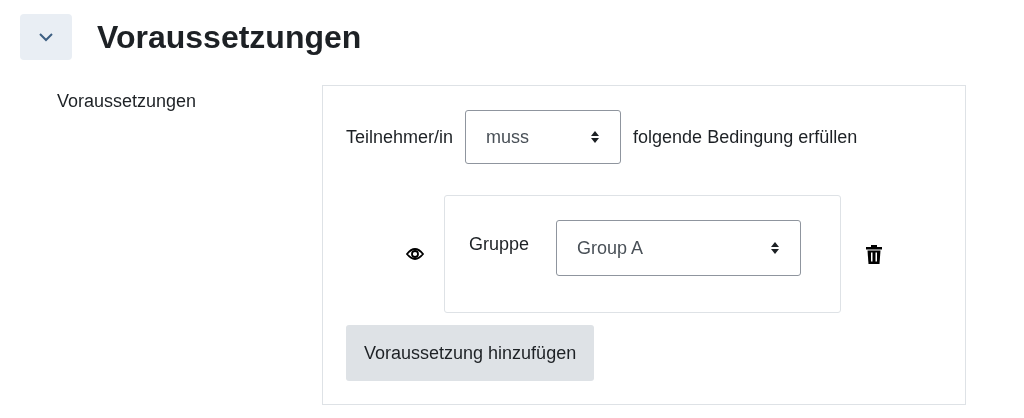  Describe the element at coordinates (127, 101) in the screenshot. I see `field-label: Voraussetzungen` at that location.